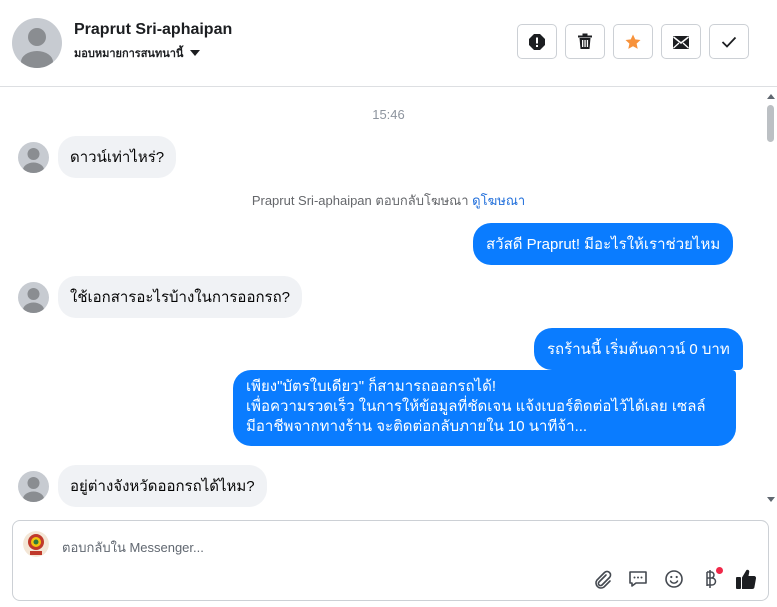  Describe the element at coordinates (360, 200) in the screenshot. I see `ad-reply-text: Praprut Sri-aphaipan ตอบกลับโฆษณา` at that location.